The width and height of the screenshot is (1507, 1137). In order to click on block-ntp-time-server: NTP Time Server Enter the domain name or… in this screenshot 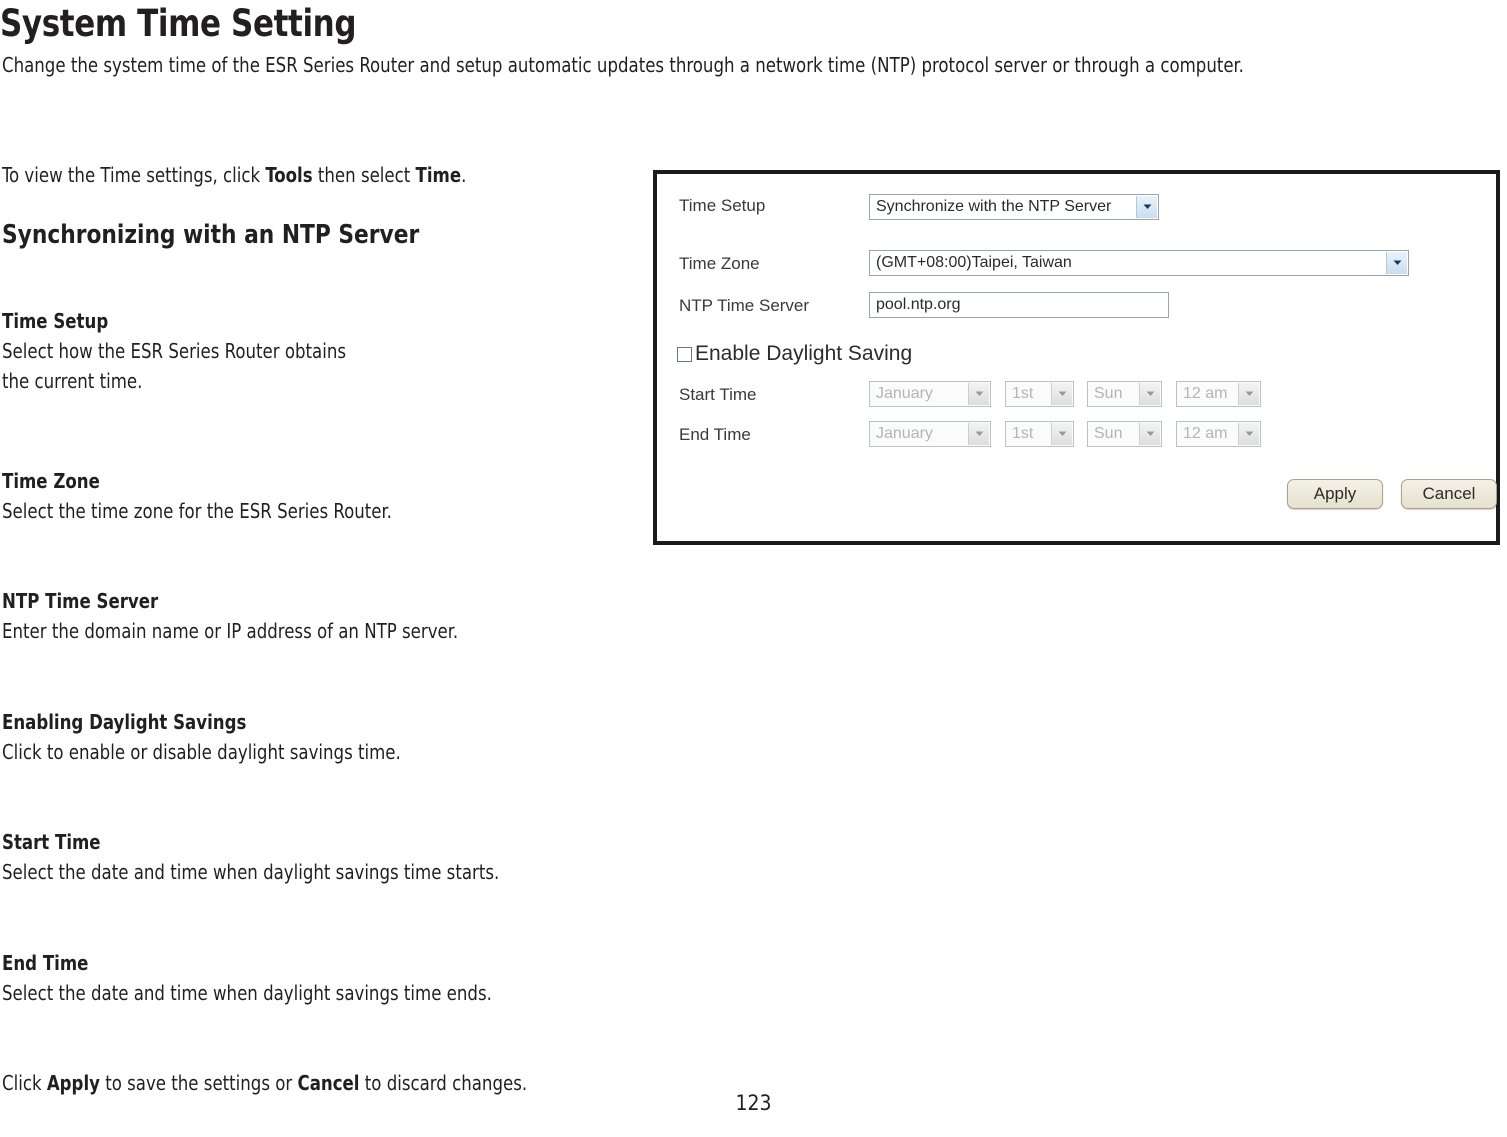, I will do `click(255, 616)`.